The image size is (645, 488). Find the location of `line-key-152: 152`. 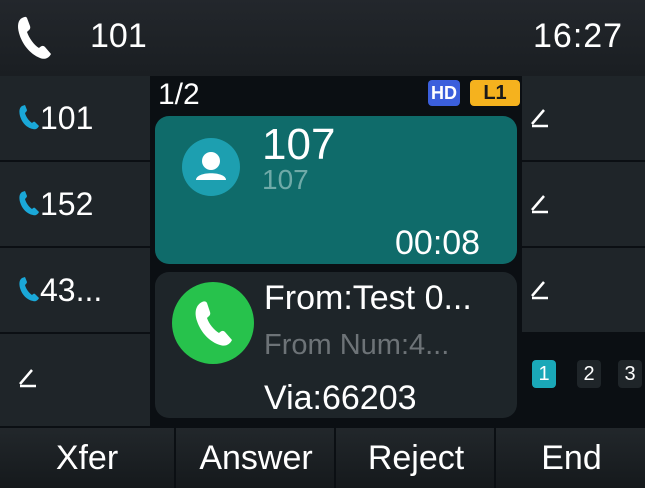

line-key-152: 152 is located at coordinates (75, 205).